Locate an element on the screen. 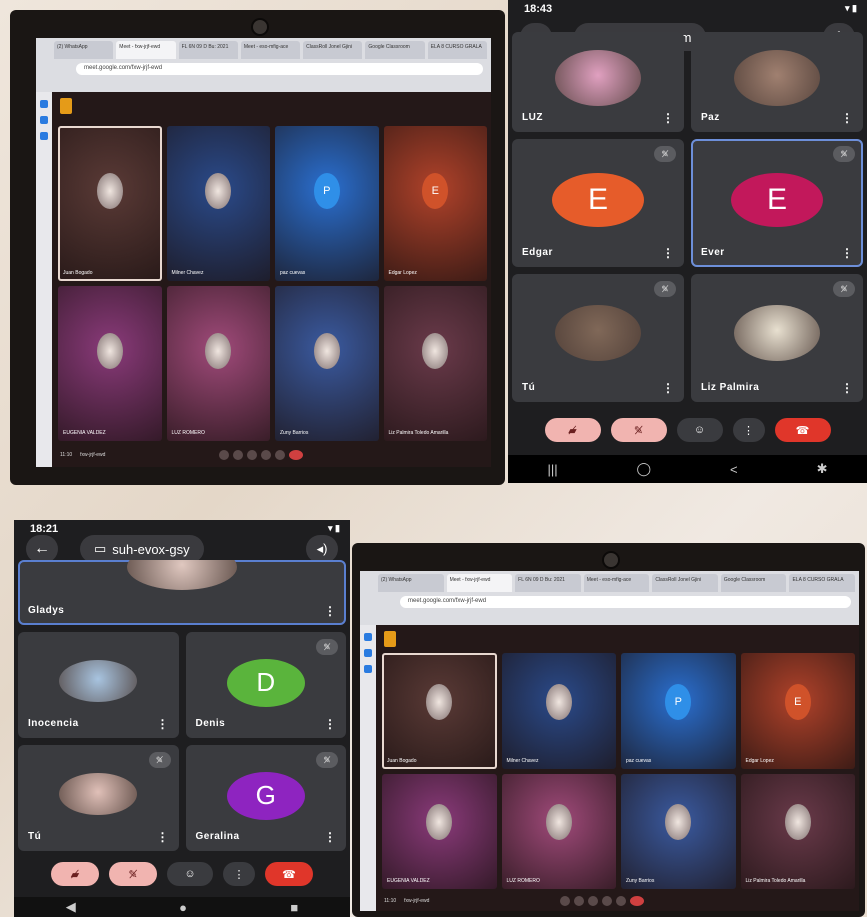 This screenshot has width=867, height=917. meeting-time: 11:10 is located at coordinates (66, 455).